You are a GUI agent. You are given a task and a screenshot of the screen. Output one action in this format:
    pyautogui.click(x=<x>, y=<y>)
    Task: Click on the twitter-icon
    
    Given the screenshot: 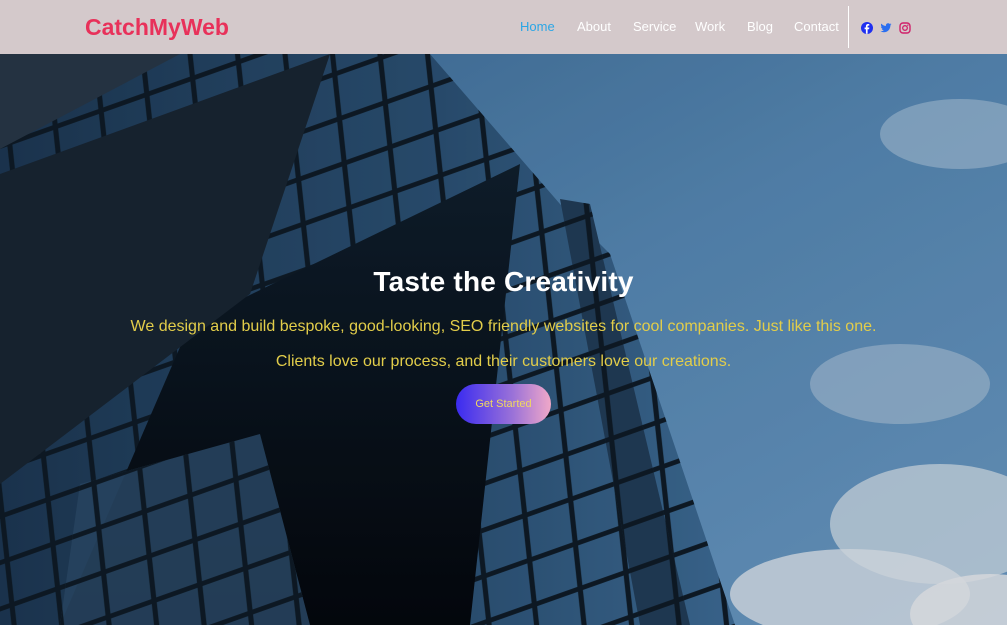 What is the action you would take?
    pyautogui.click(x=886, y=27)
    